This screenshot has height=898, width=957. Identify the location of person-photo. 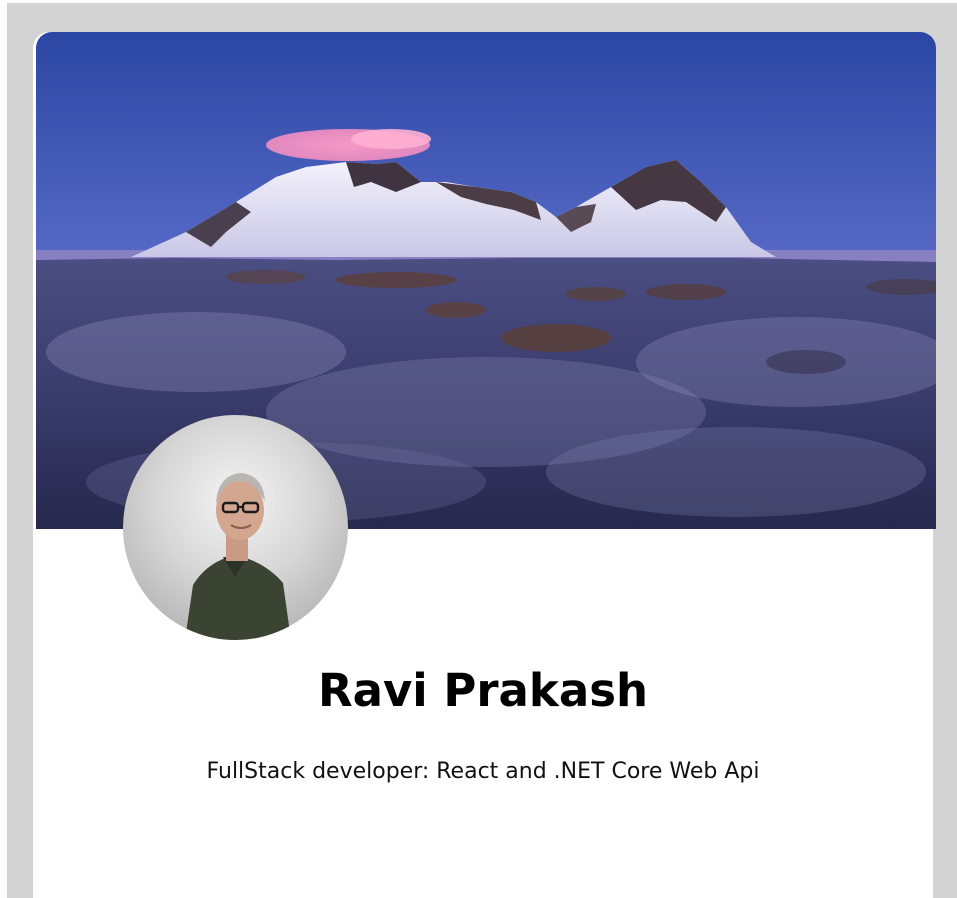
(238, 556).